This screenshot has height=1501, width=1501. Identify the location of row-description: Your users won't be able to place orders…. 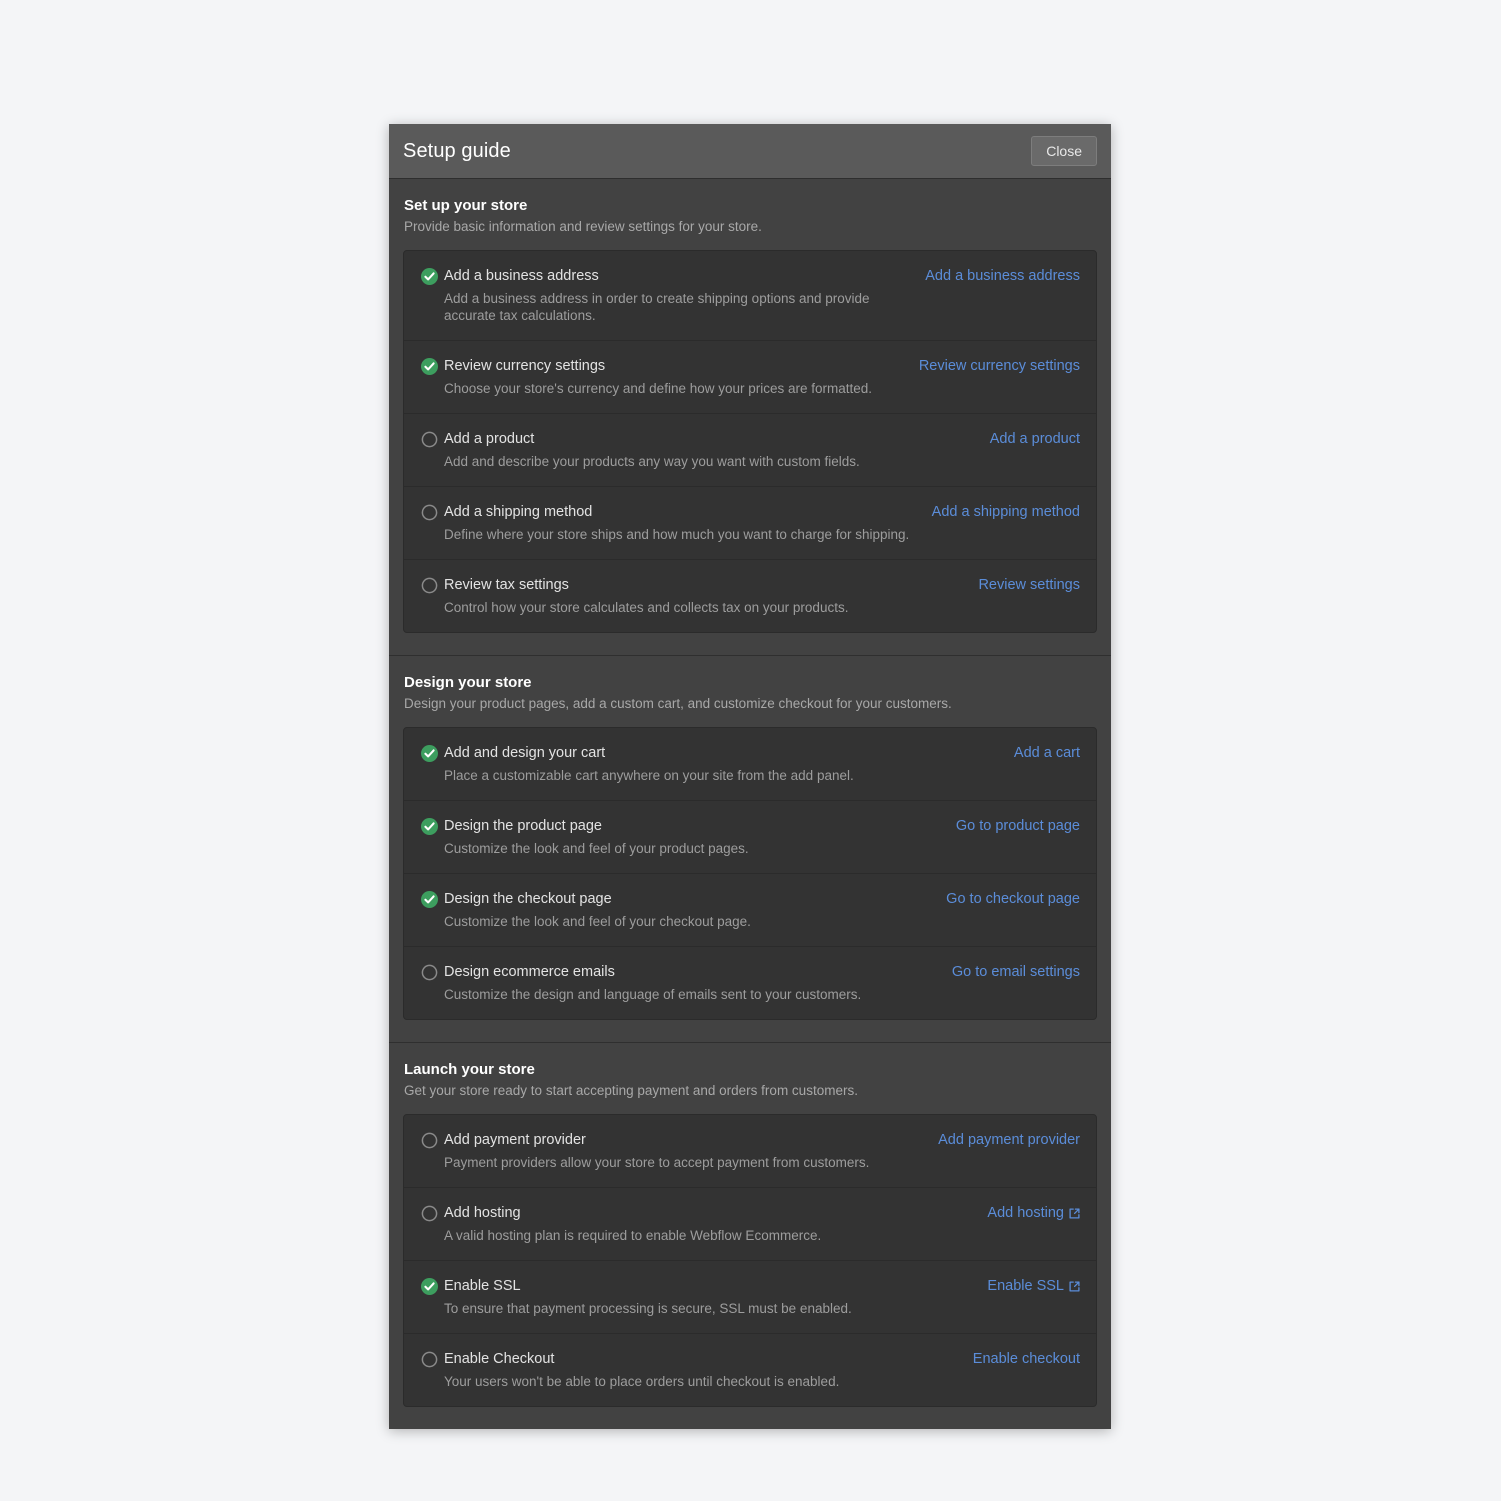
(642, 1381).